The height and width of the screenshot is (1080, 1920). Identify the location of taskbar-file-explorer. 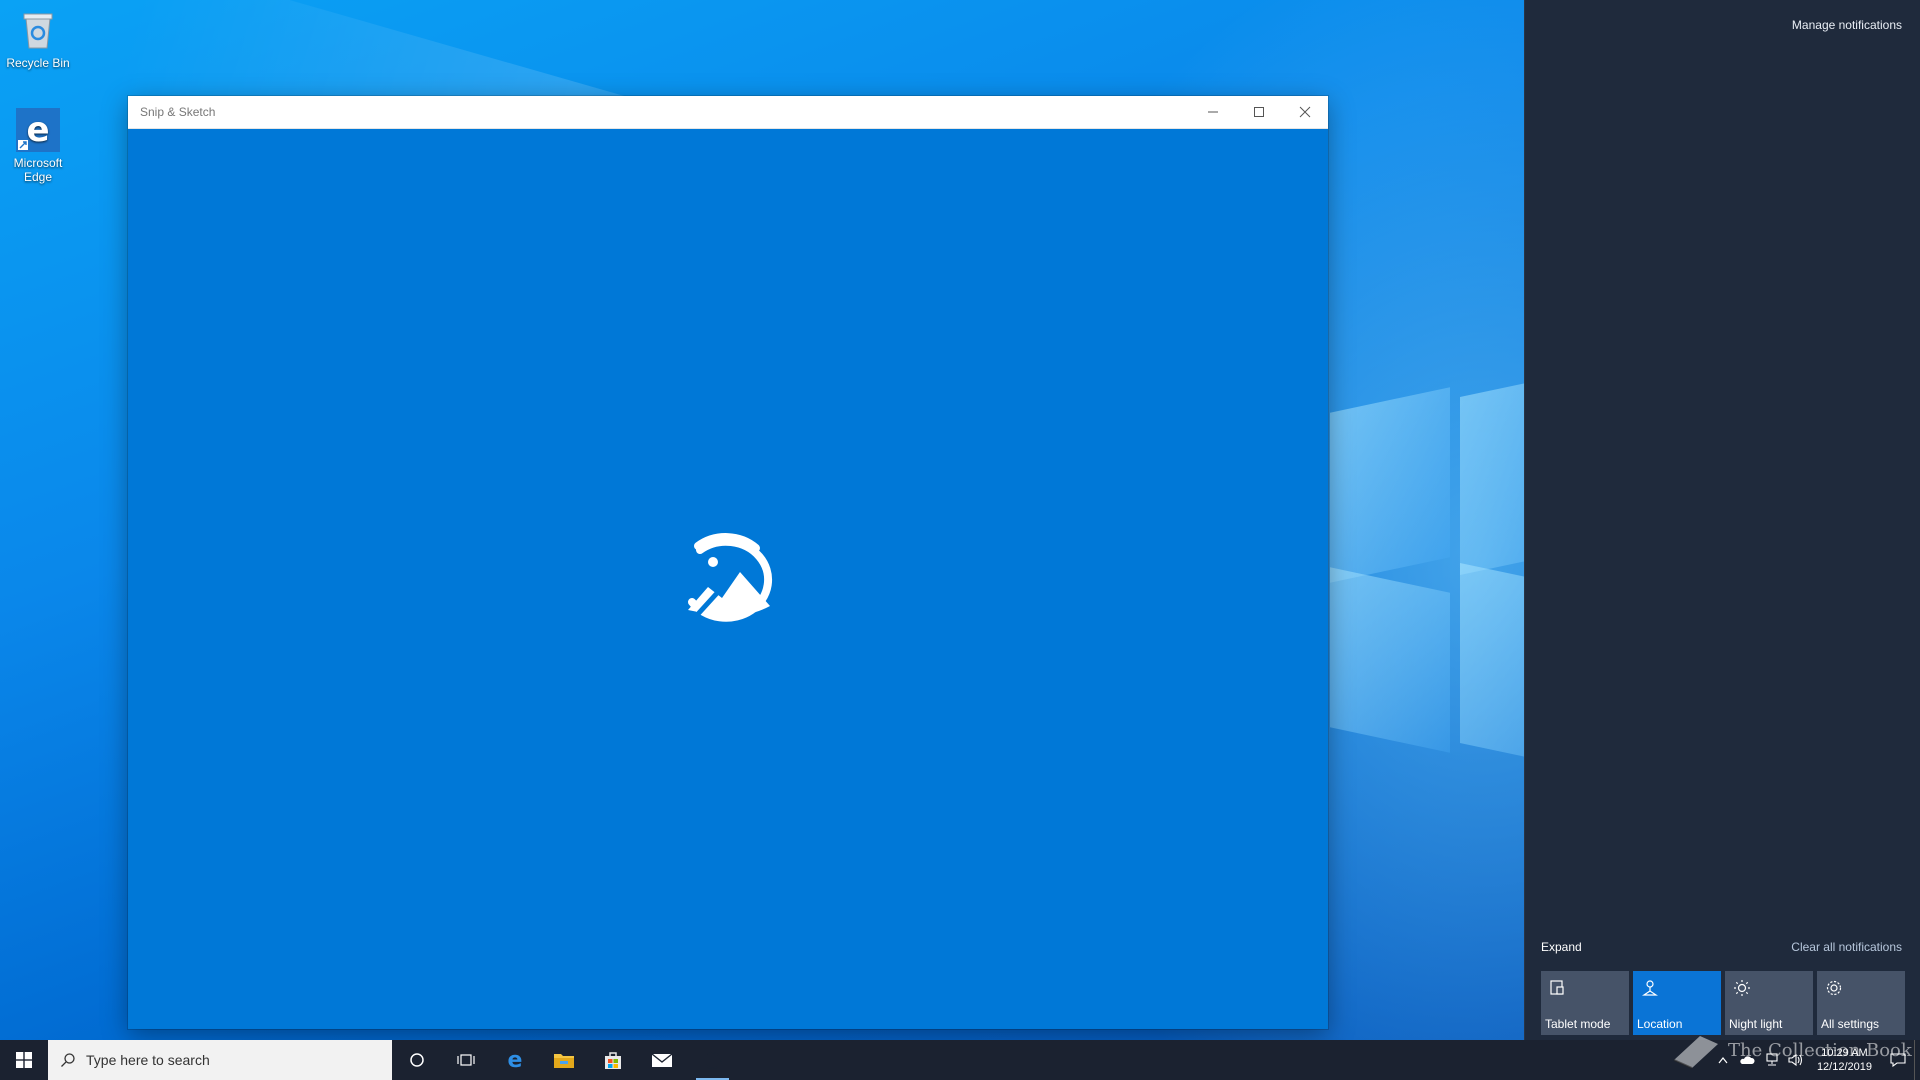
(563, 1060).